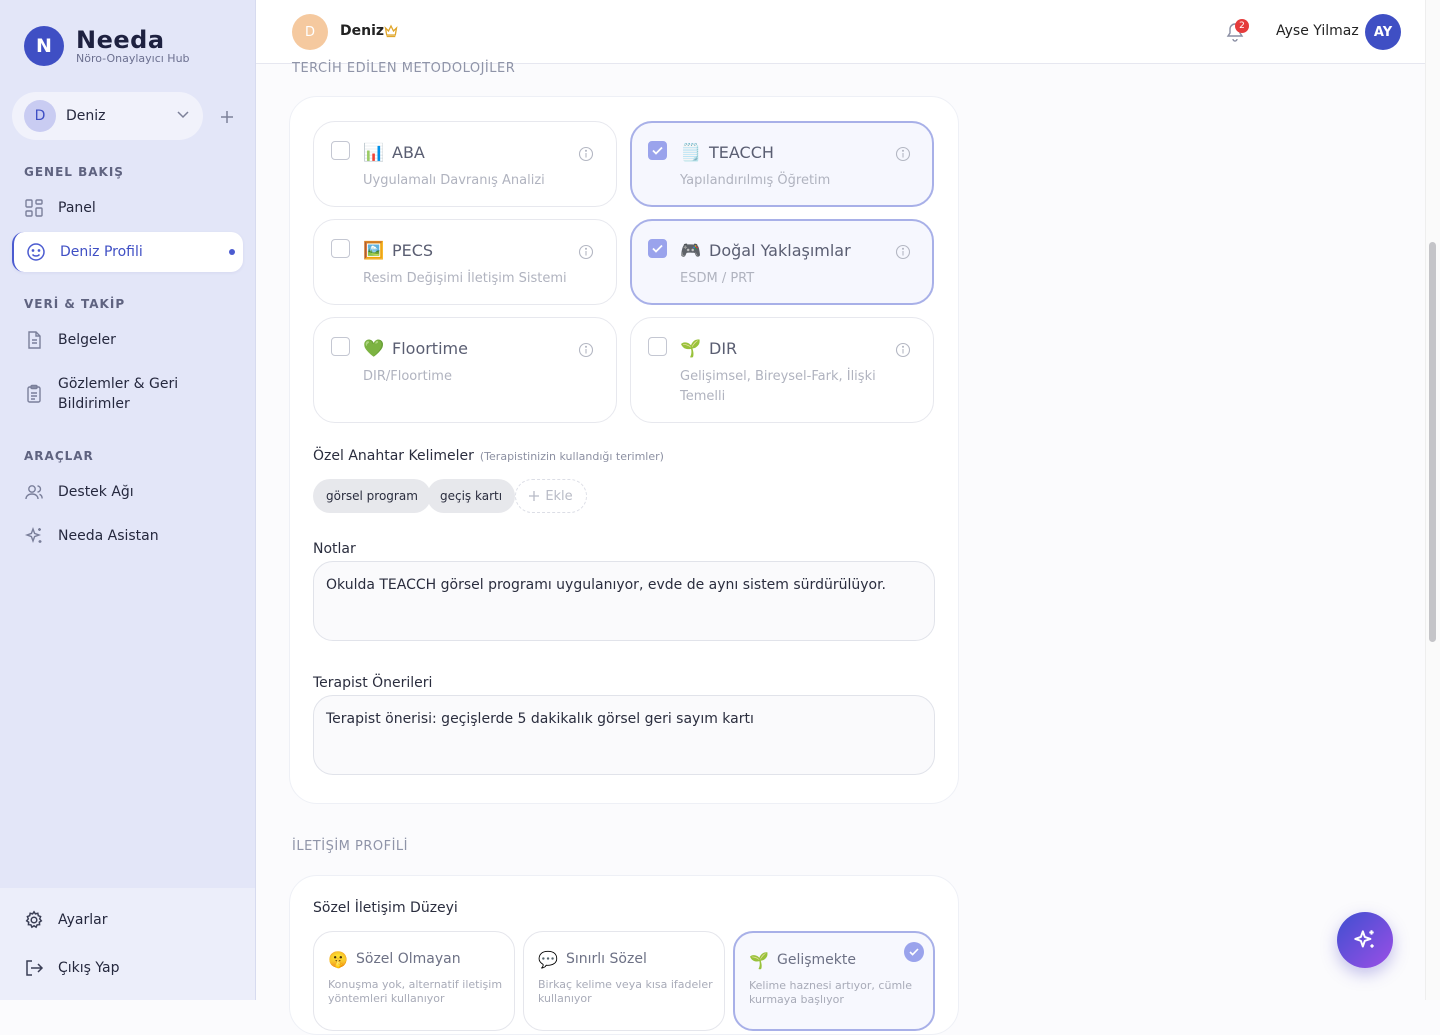  What do you see at coordinates (127, 340) in the screenshot?
I see `sidebar-item-belgeler: Belgeler` at bounding box center [127, 340].